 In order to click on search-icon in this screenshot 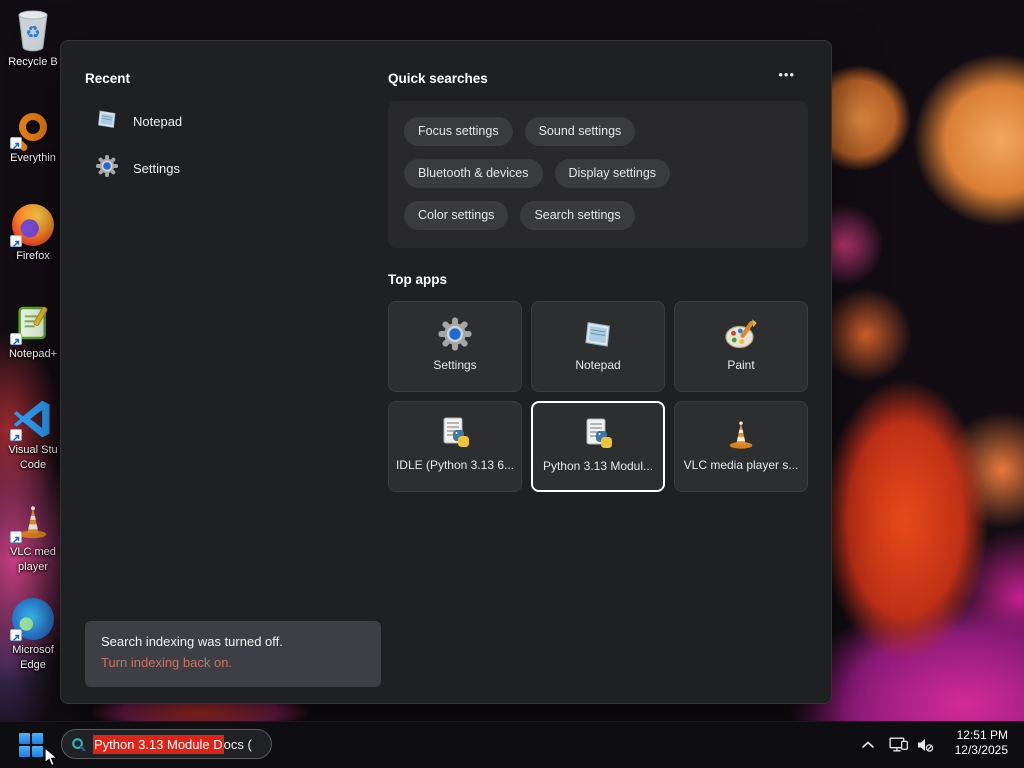, I will do `click(78, 744)`.